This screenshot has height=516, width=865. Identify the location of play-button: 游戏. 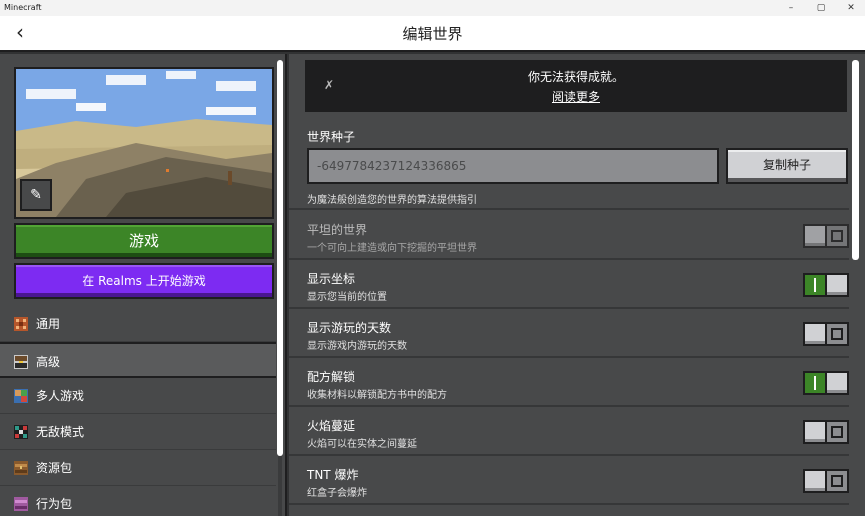
(144, 241).